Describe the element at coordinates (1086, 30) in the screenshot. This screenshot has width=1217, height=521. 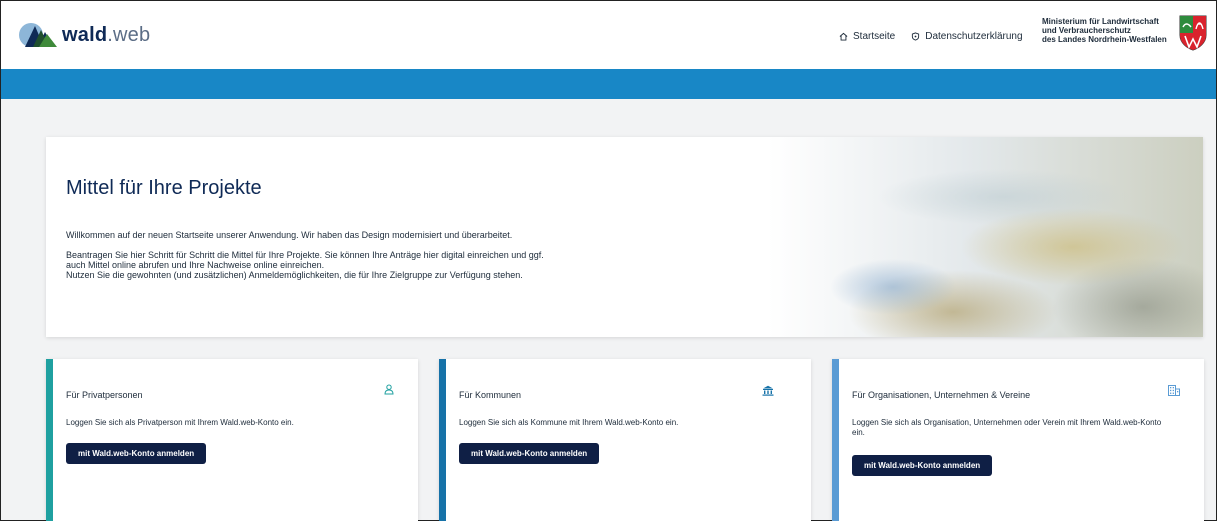
I see `ministry-line: und Verbraucherschutz` at that location.